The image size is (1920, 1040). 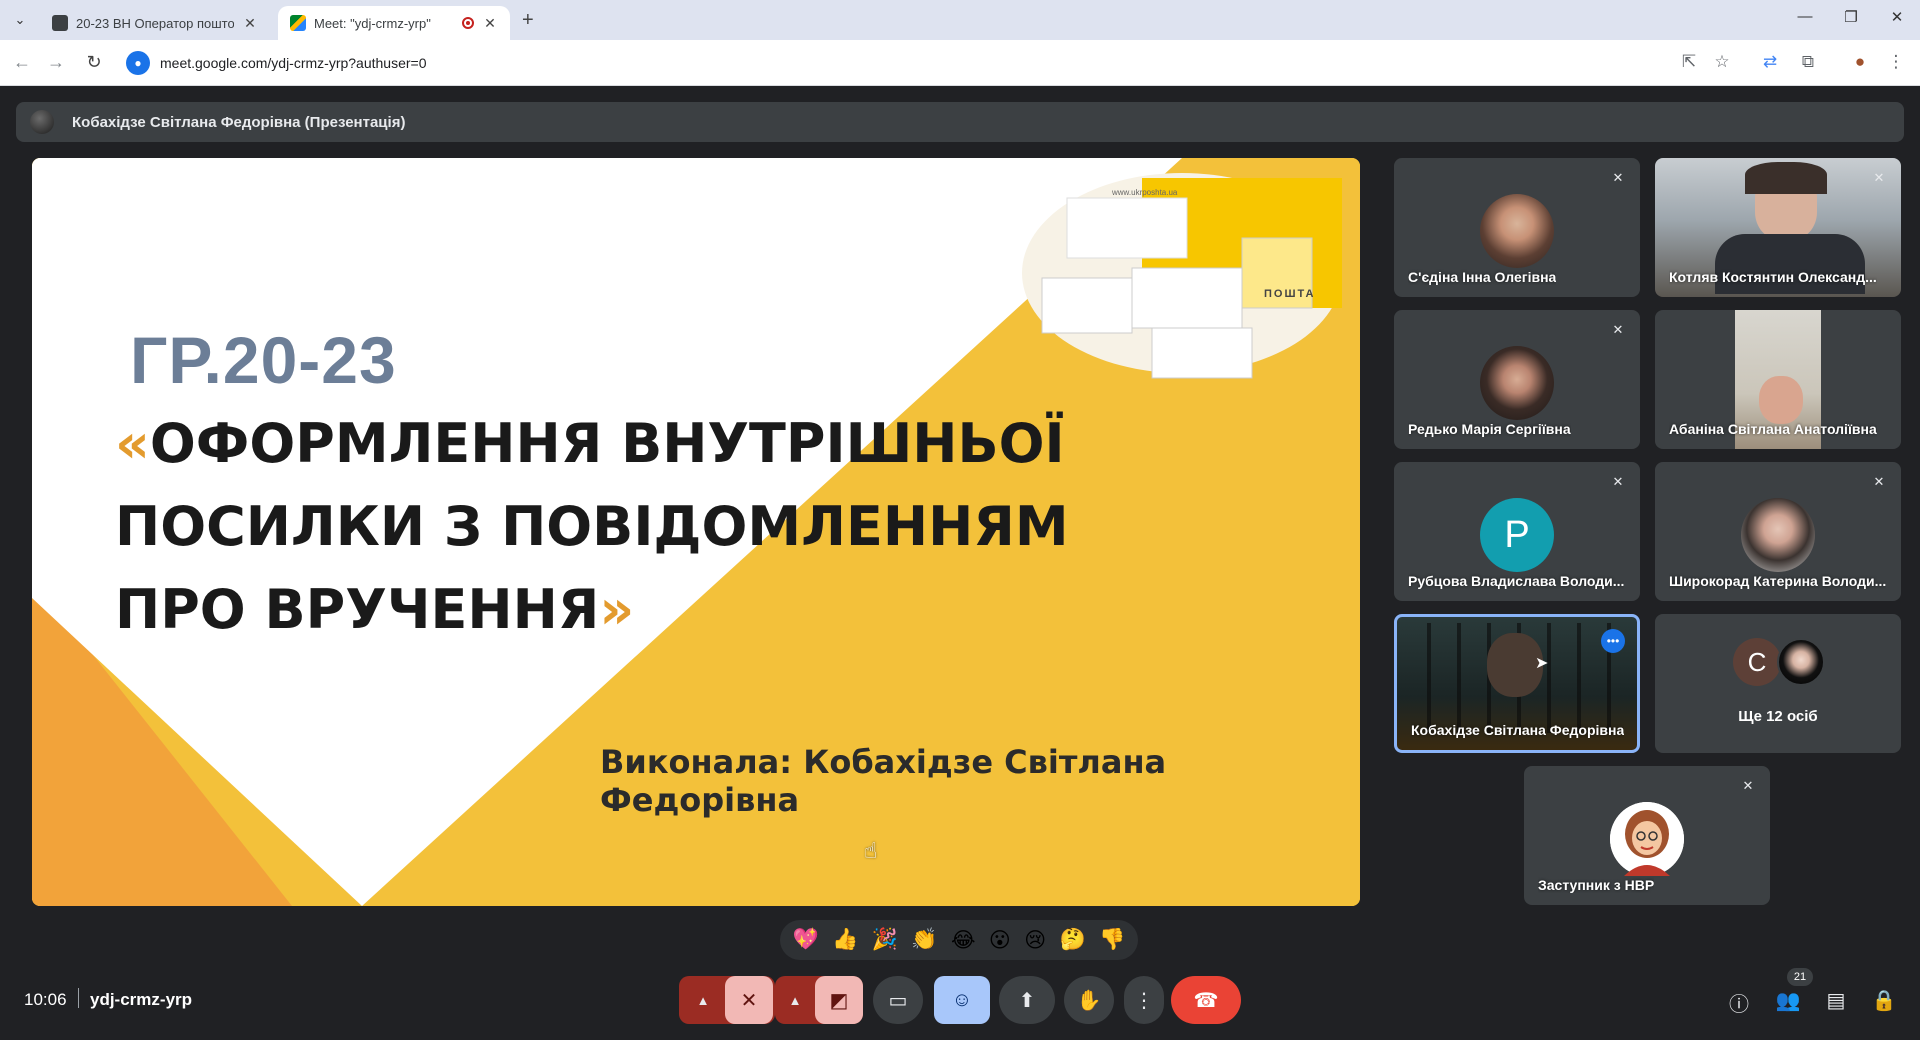 What do you see at coordinates (468, 23) in the screenshot?
I see `recording-indicator-icon` at bounding box center [468, 23].